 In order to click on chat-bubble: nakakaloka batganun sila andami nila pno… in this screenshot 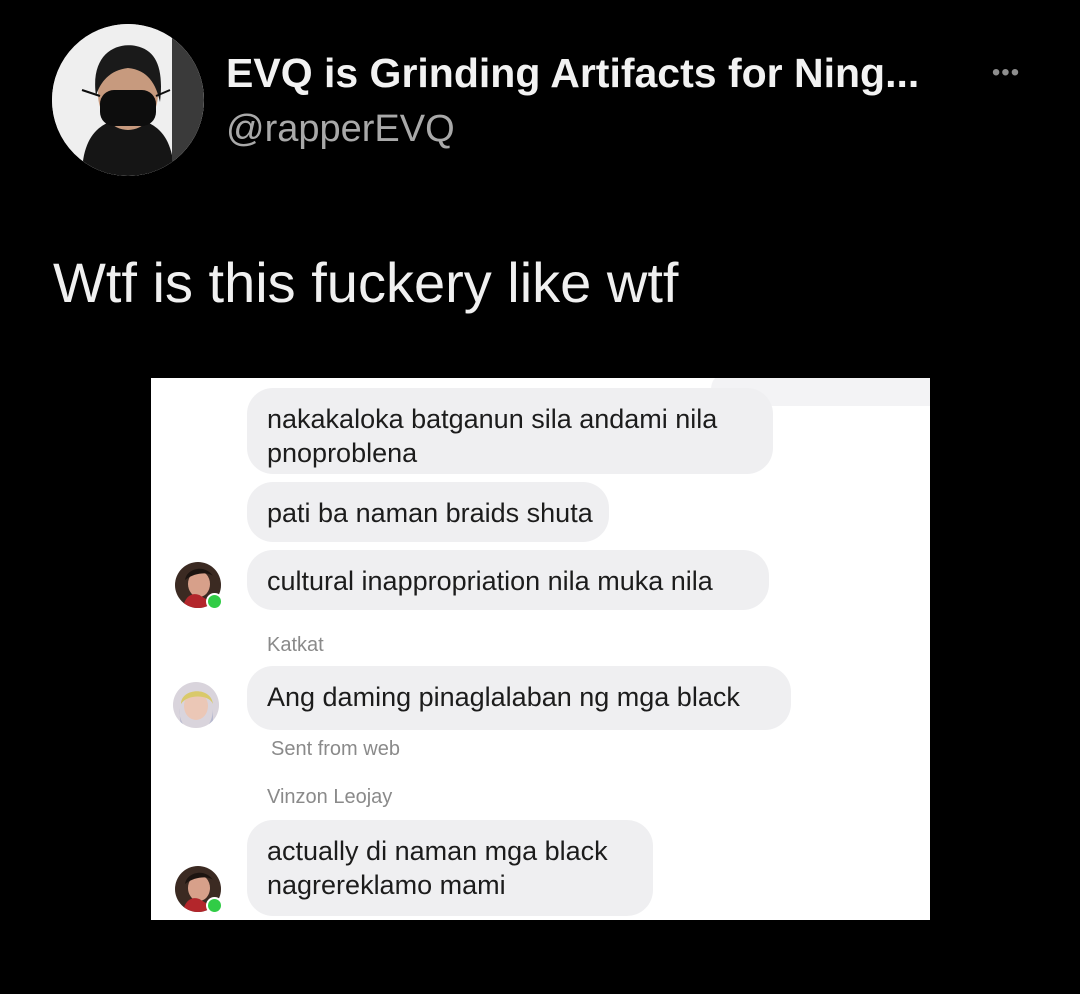, I will do `click(510, 431)`.